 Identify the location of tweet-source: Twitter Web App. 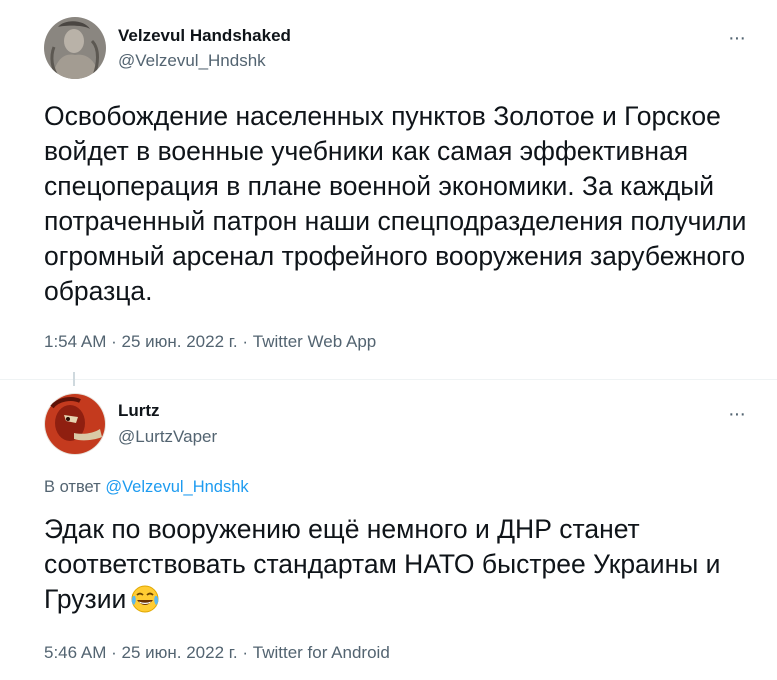
(314, 341).